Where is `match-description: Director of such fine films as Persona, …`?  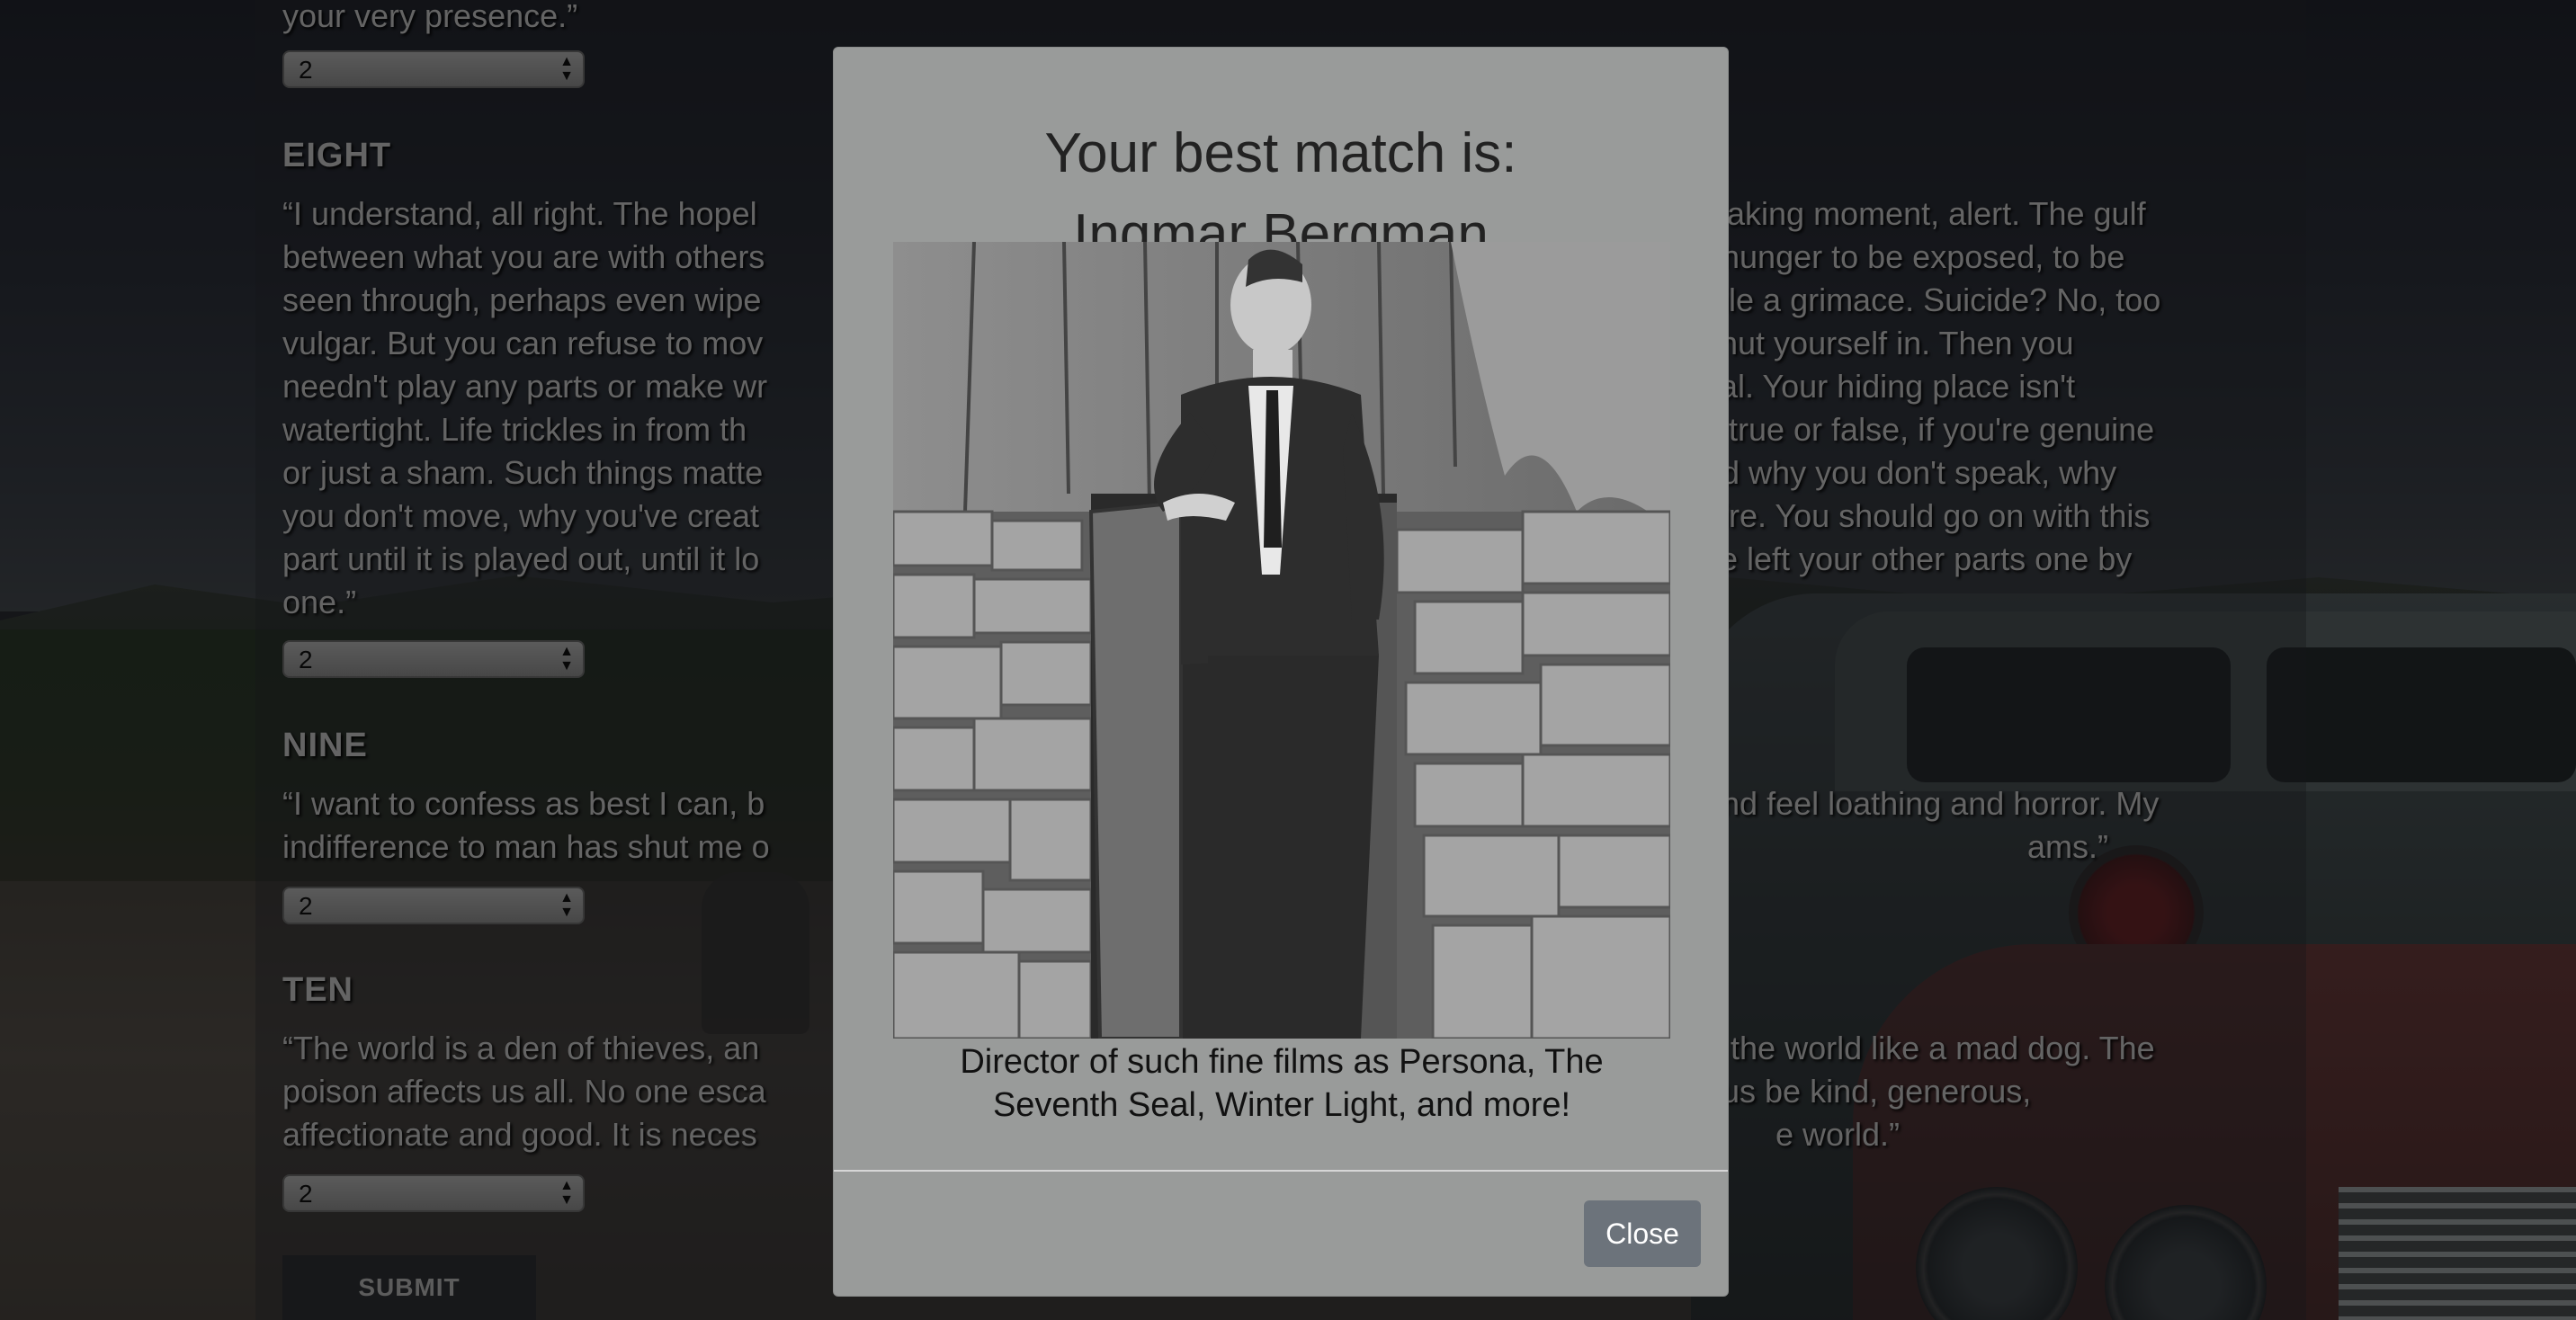
match-description: Director of such fine films as Persona, … is located at coordinates (1282, 1083).